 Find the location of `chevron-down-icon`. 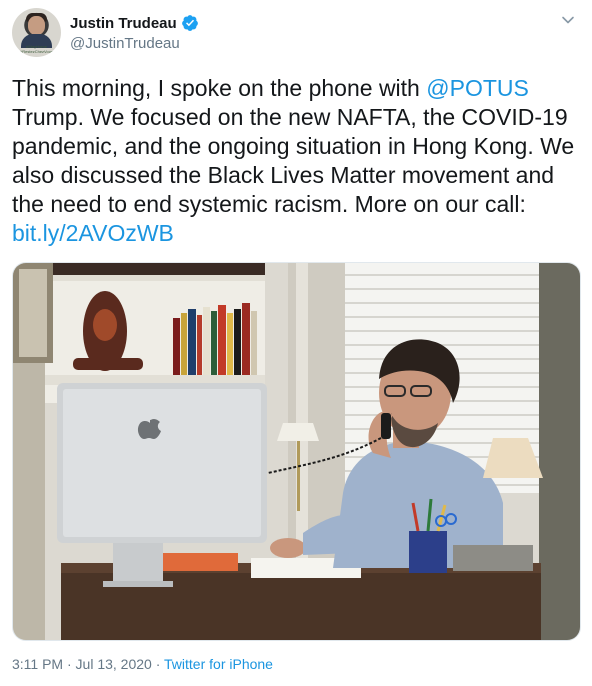

chevron-down-icon is located at coordinates (568, 20).